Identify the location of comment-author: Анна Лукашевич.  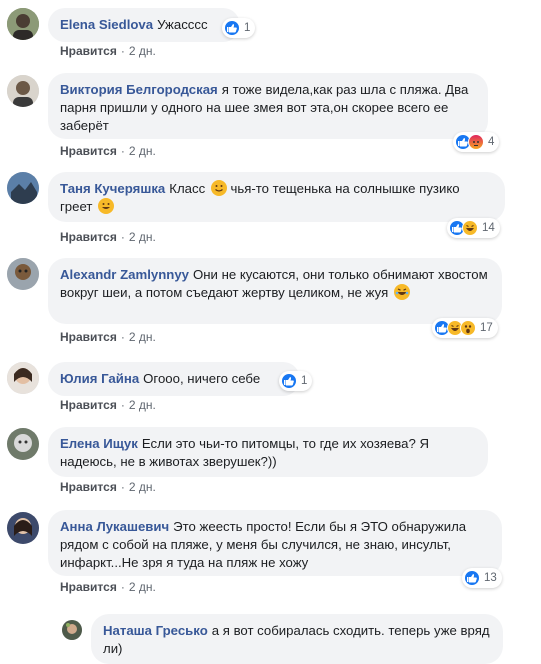
(114, 526).